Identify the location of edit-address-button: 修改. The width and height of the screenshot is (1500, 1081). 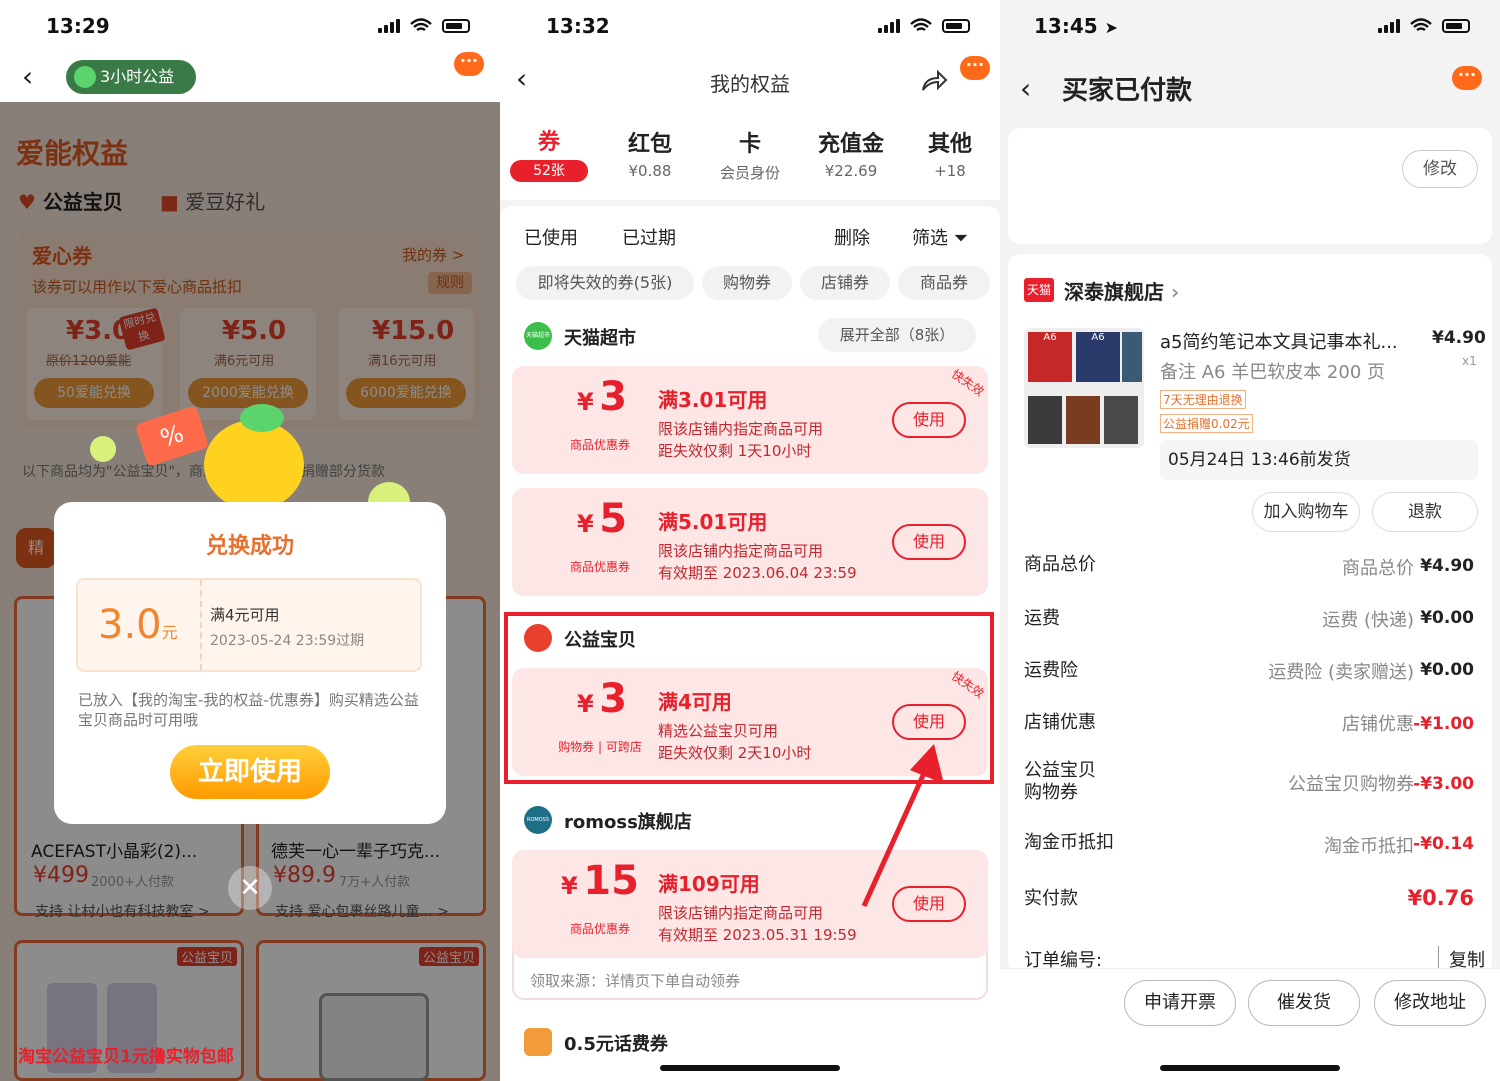
(1440, 169).